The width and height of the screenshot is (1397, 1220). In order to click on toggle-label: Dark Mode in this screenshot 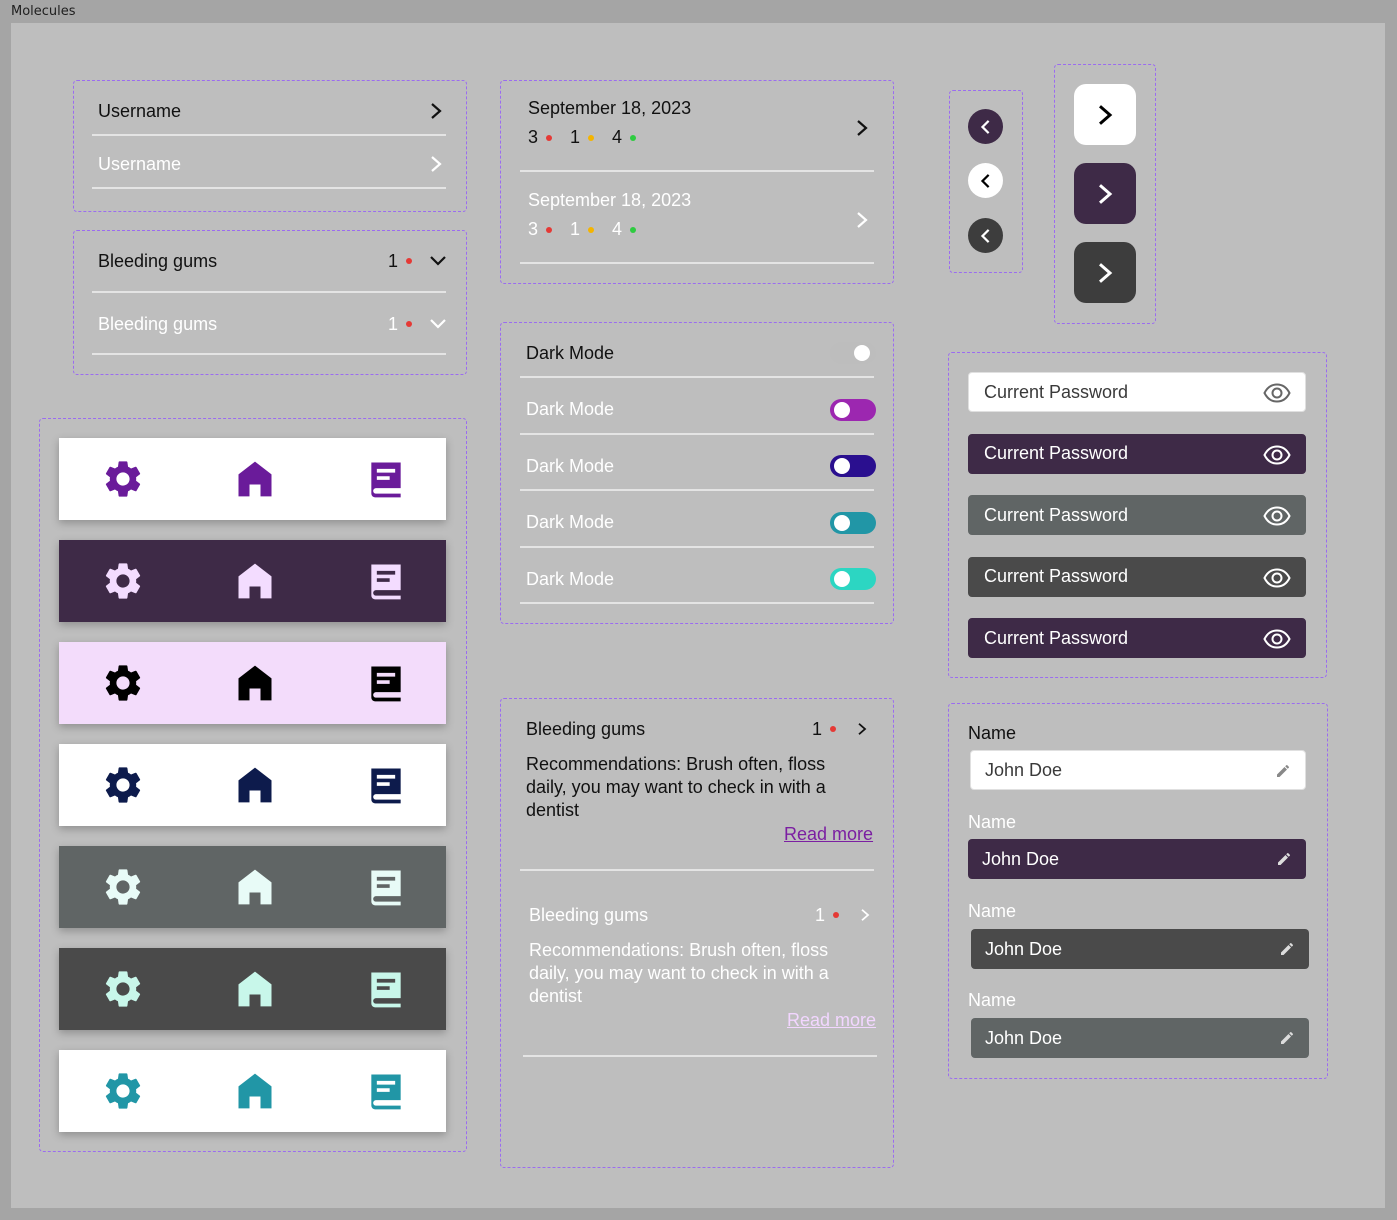, I will do `click(570, 409)`.